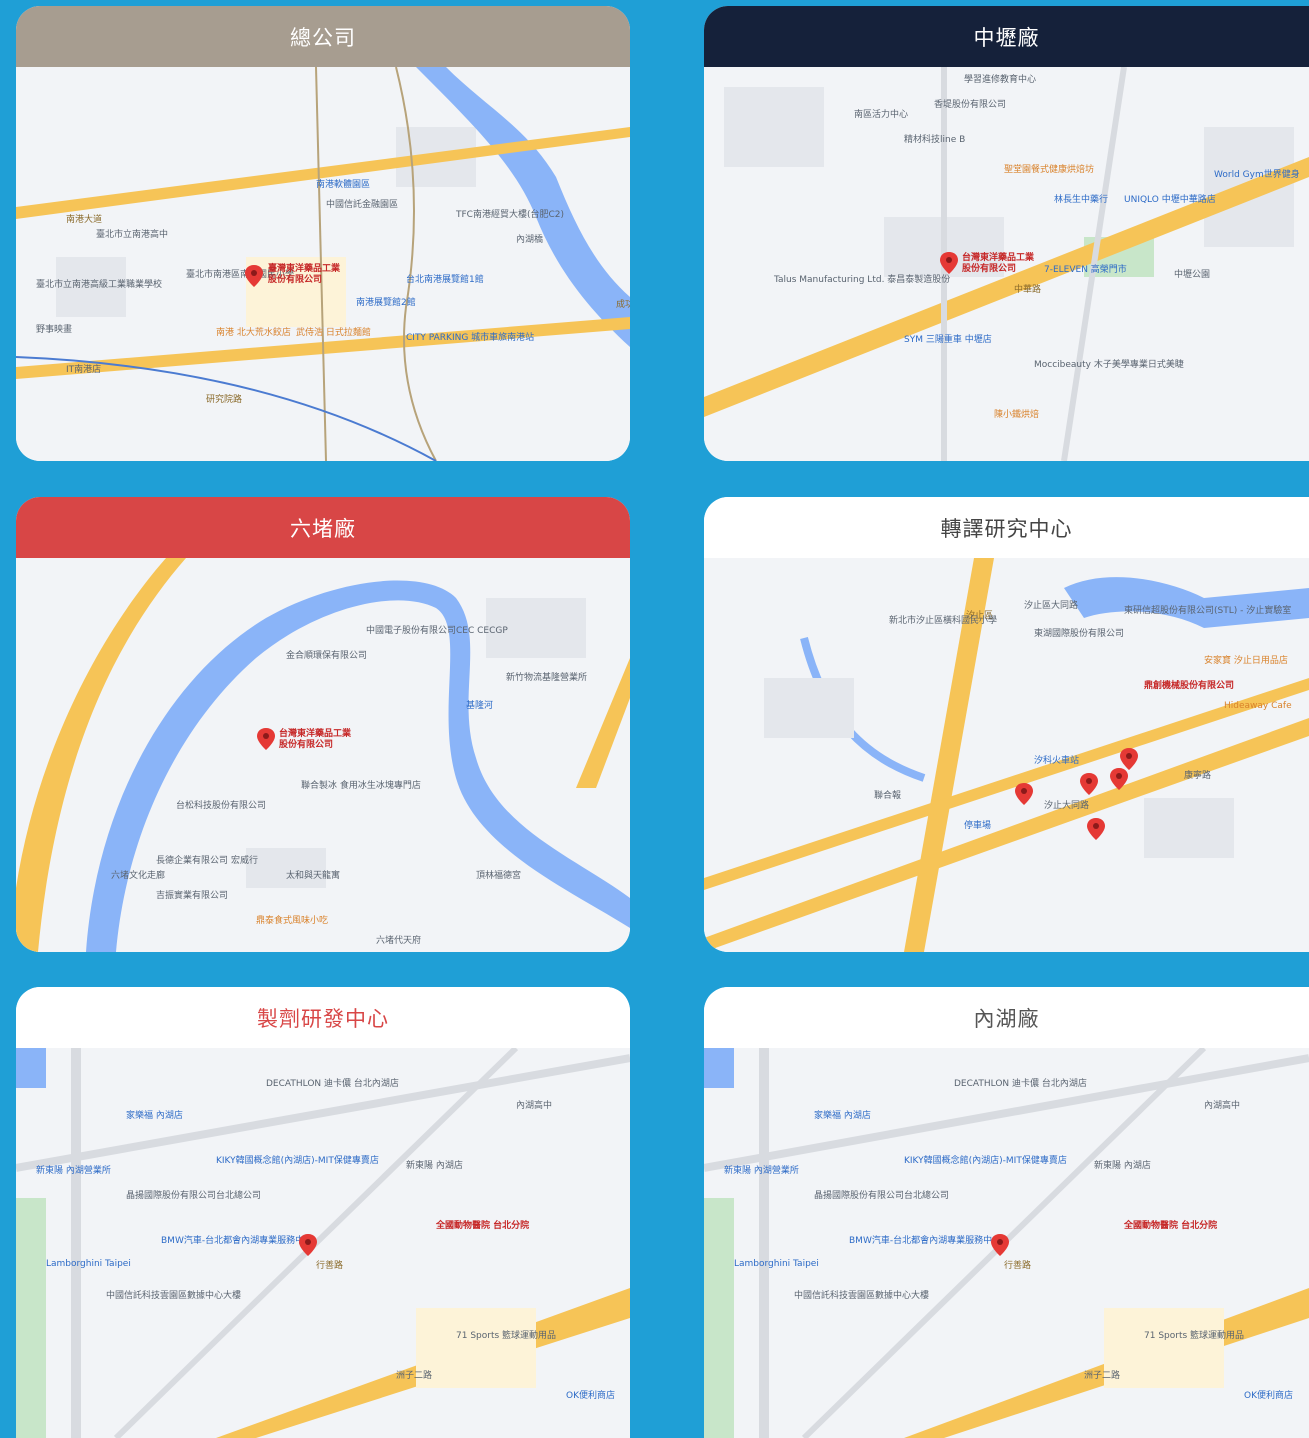 This screenshot has width=1309, height=1438. What do you see at coordinates (221, 805) in the screenshot?
I see `map-label: 台松科技股份有限公司` at bounding box center [221, 805].